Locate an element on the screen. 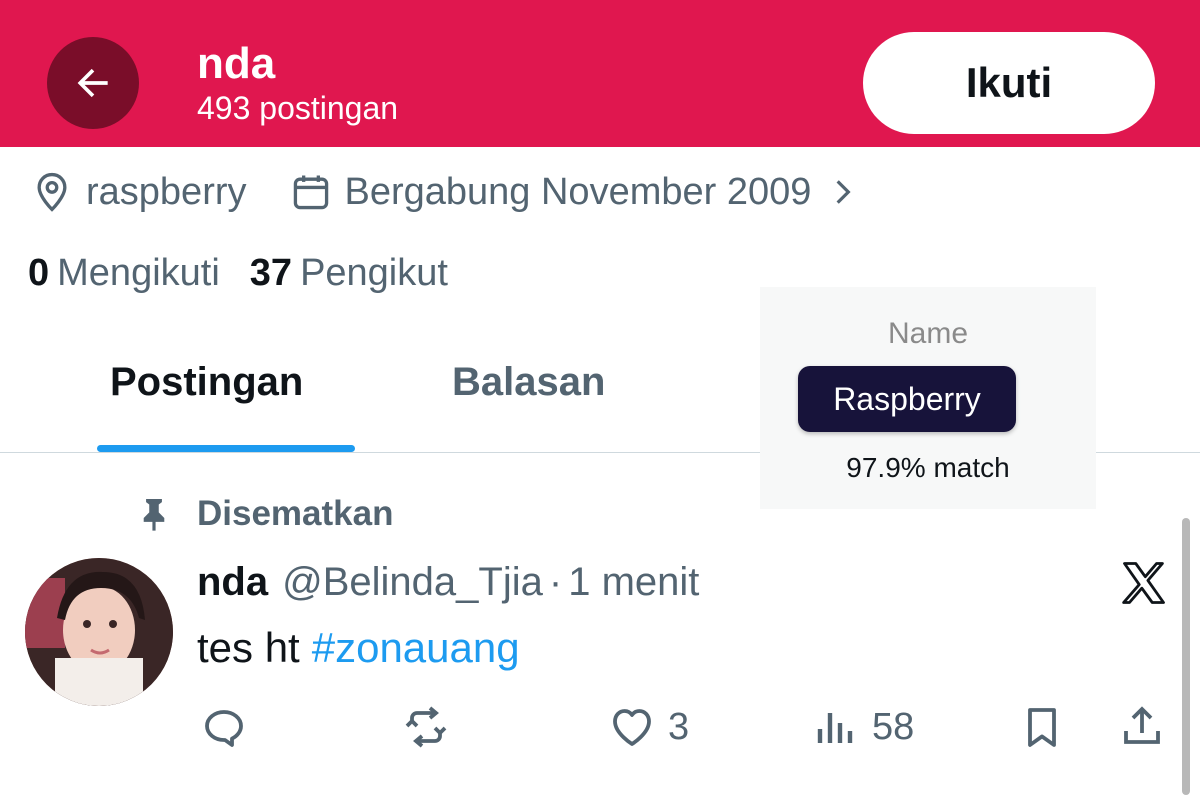 The image size is (1200, 795). overlay-match-score: 97.9% match is located at coordinates (928, 467).